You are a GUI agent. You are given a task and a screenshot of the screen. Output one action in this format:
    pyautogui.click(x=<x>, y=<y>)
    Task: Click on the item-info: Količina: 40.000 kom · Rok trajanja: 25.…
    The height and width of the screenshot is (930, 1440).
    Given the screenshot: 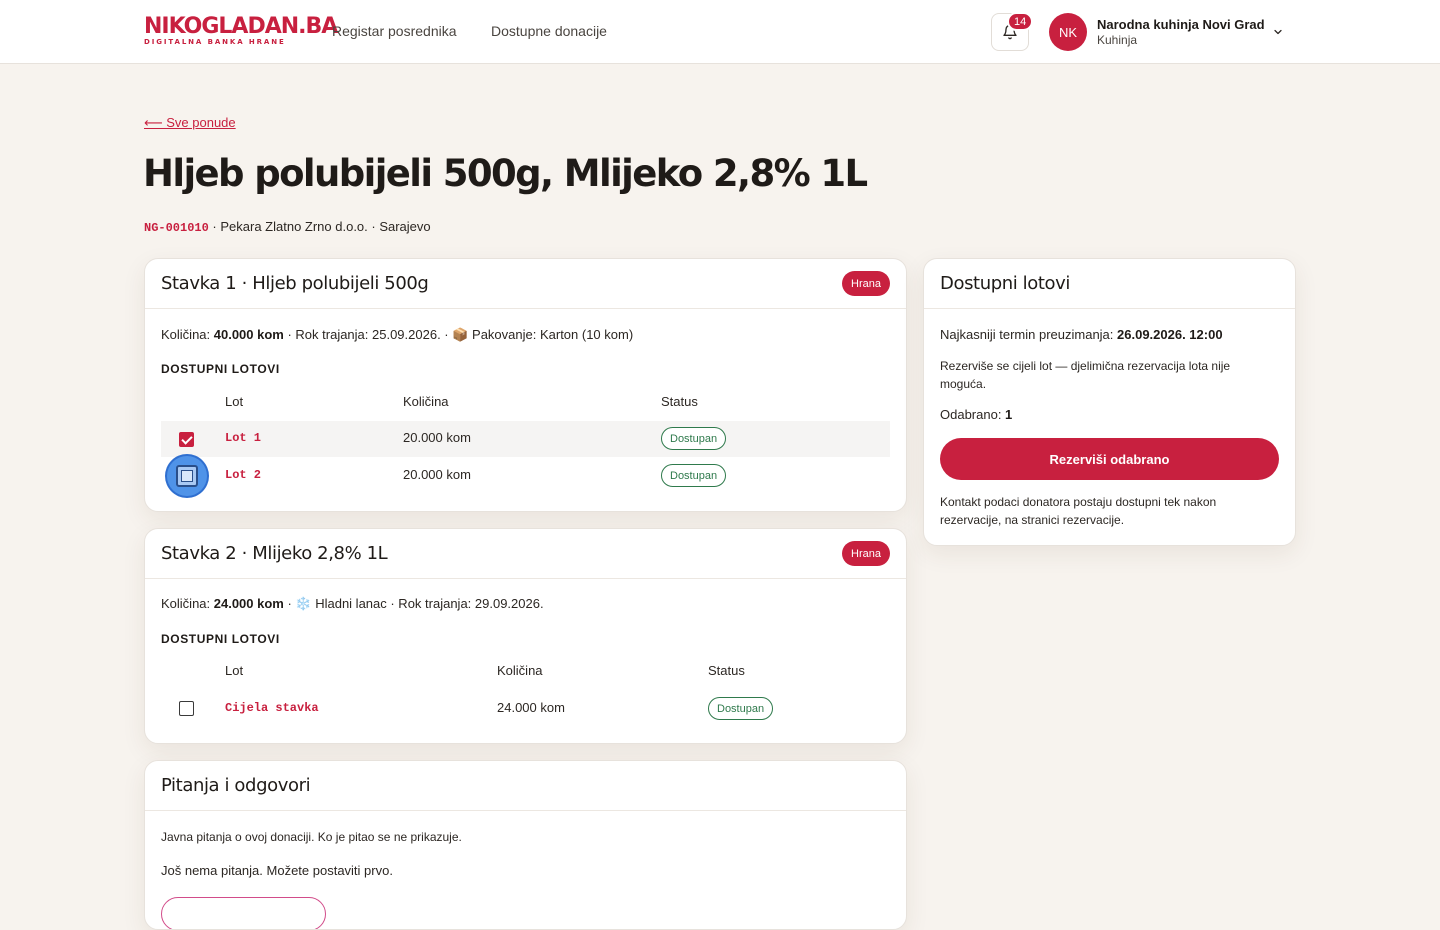 What is the action you would take?
    pyautogui.click(x=397, y=334)
    